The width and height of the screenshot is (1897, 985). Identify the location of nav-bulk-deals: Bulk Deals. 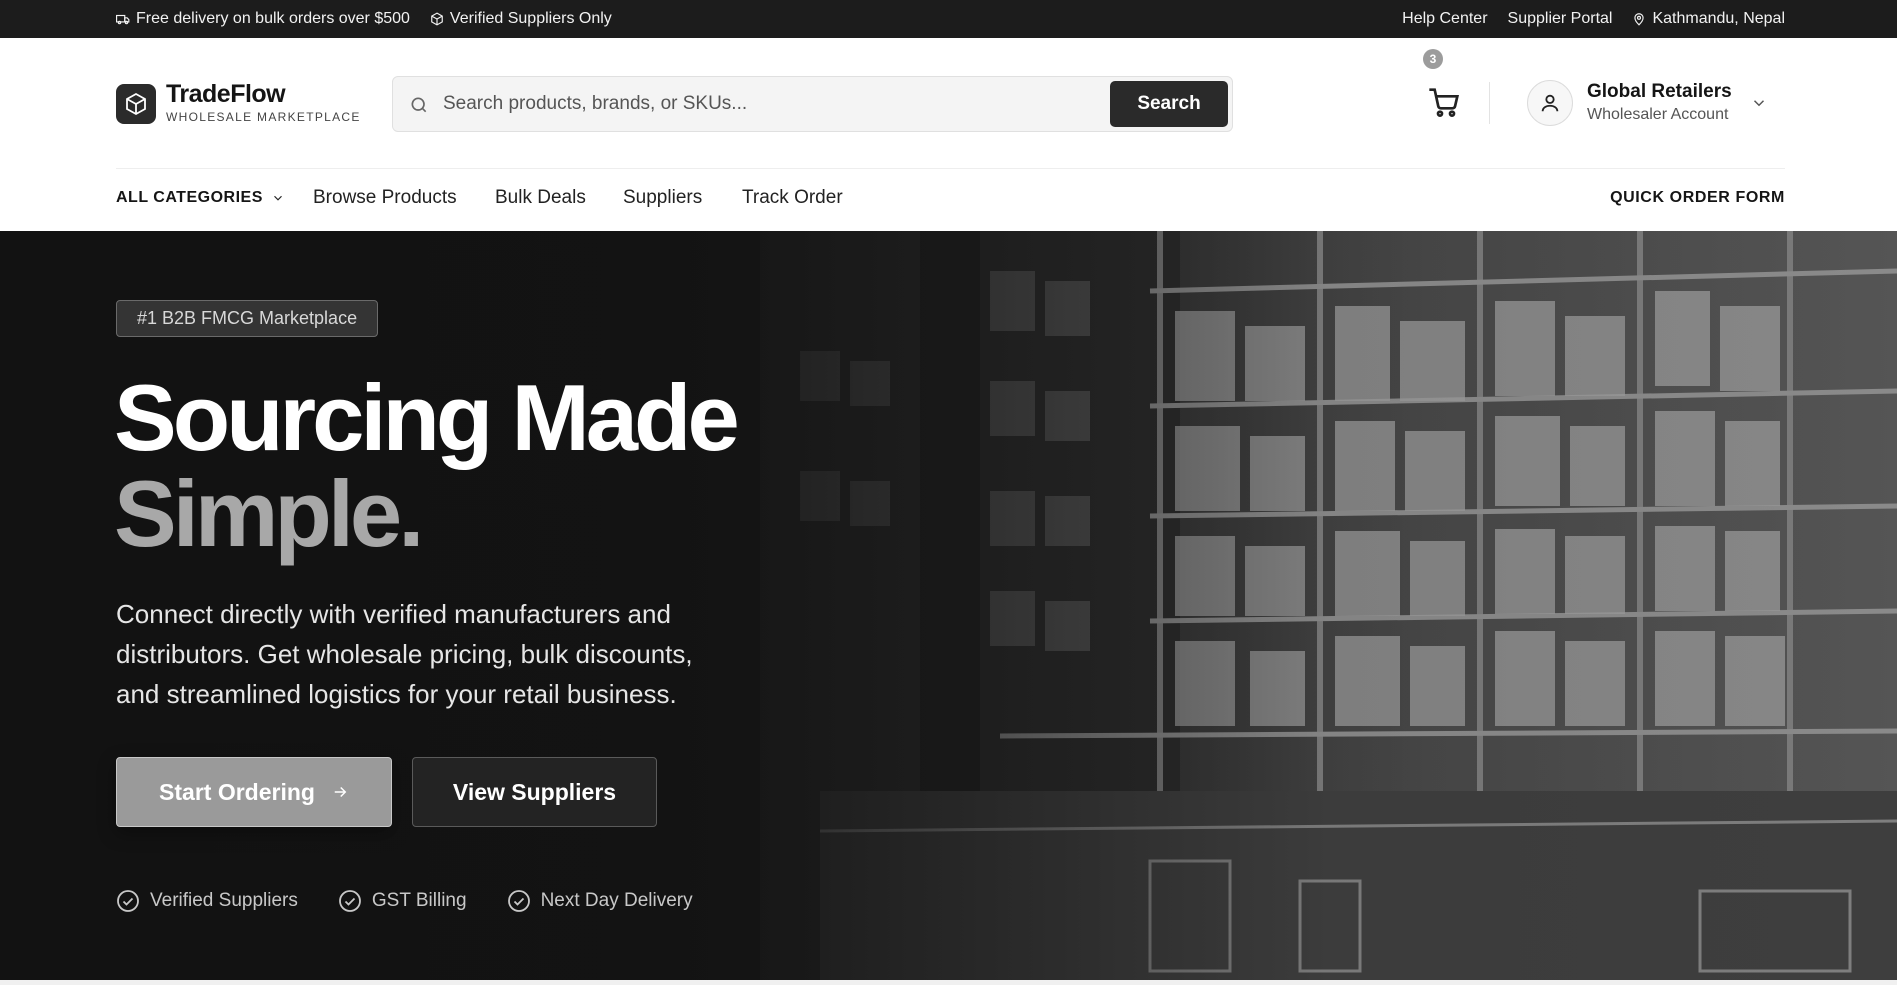
(540, 198).